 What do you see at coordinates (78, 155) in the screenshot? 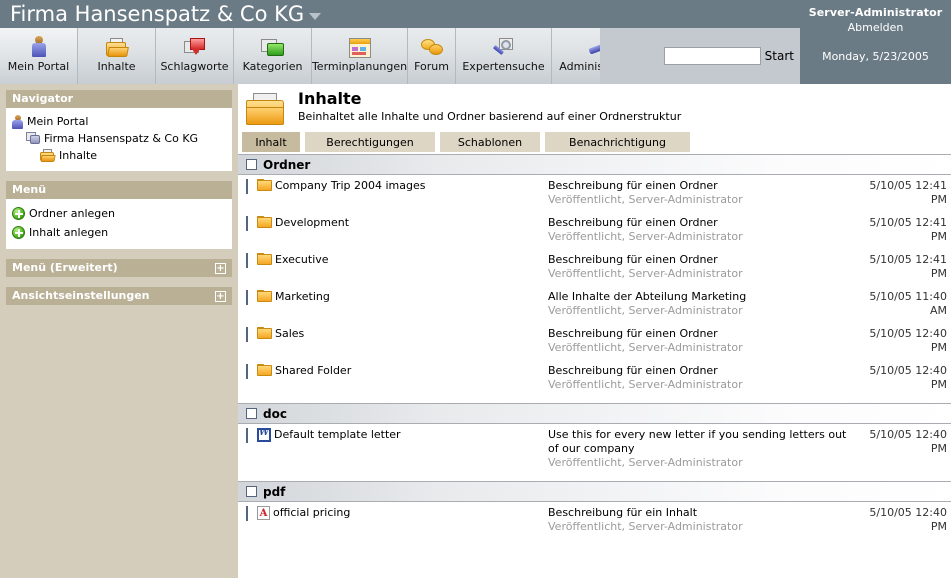
I see `tree-item-label: Inhalte` at bounding box center [78, 155].